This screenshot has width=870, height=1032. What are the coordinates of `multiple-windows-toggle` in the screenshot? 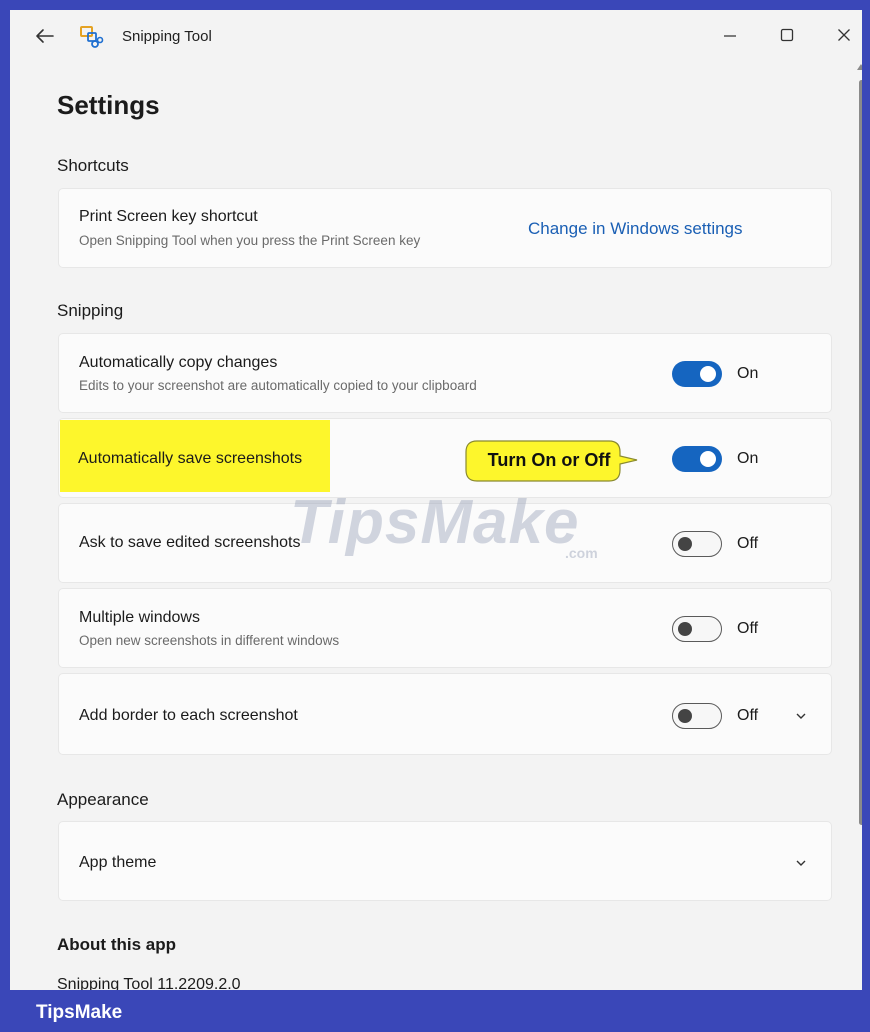 It's located at (697, 629).